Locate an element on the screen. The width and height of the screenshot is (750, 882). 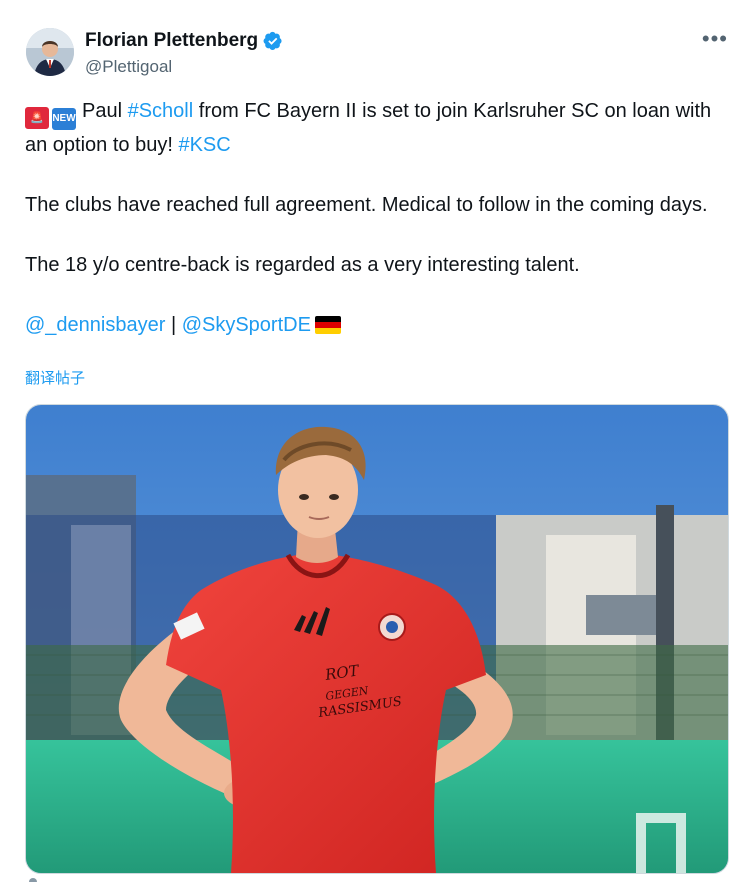
author-handle: @Plettigoal is located at coordinates (128, 67).